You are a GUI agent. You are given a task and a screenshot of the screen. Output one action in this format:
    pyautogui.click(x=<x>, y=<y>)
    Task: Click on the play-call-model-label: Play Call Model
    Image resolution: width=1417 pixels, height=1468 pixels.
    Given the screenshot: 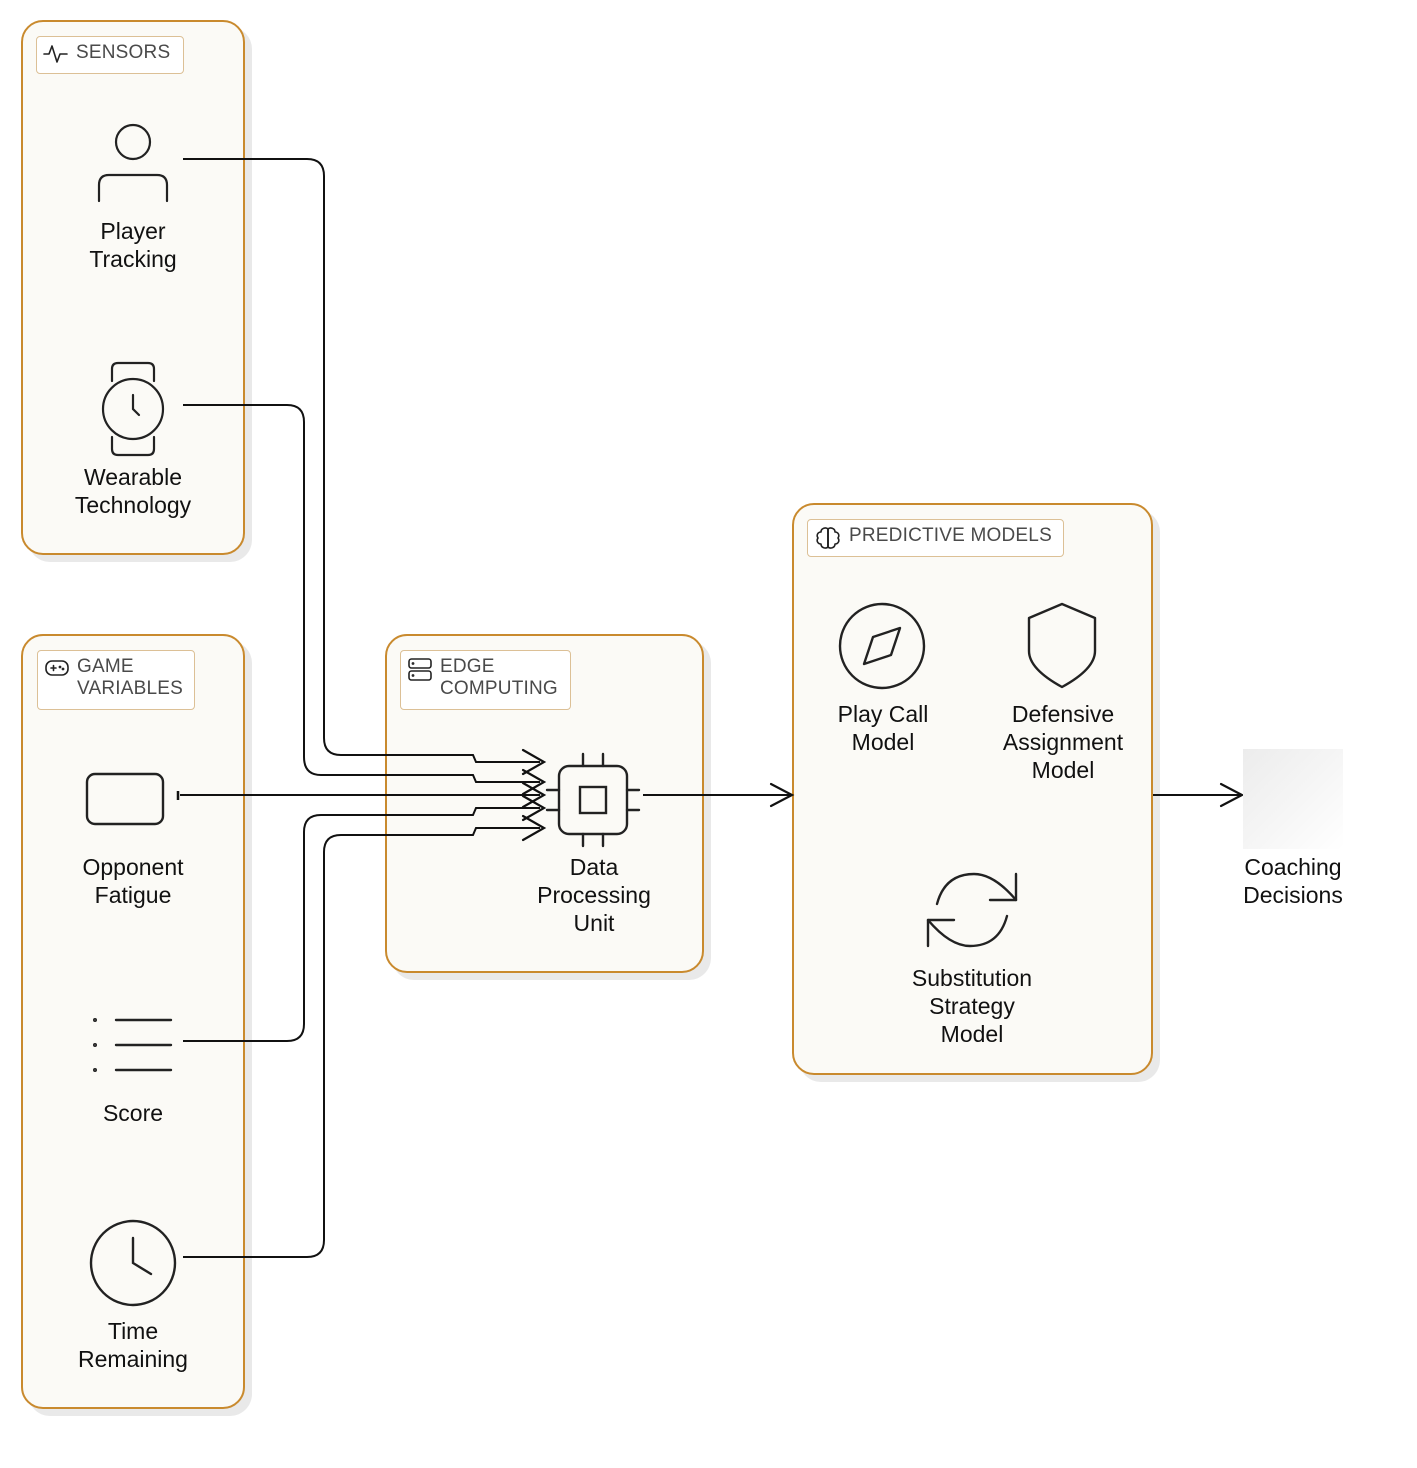 What is the action you would take?
    pyautogui.click(x=883, y=728)
    